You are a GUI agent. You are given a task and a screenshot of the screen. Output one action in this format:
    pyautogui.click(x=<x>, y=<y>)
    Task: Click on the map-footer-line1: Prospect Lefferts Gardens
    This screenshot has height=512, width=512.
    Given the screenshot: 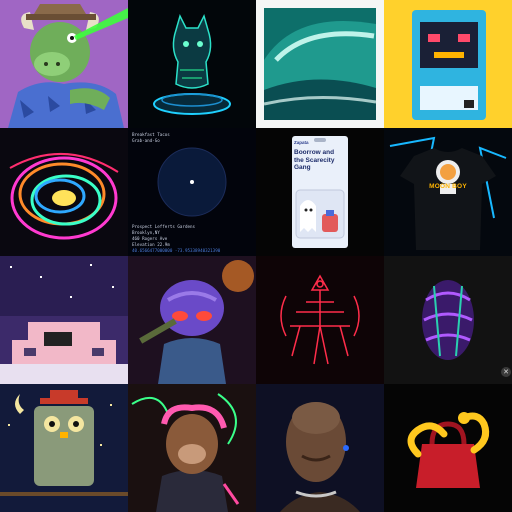 What is the action you would take?
    pyautogui.click(x=164, y=226)
    